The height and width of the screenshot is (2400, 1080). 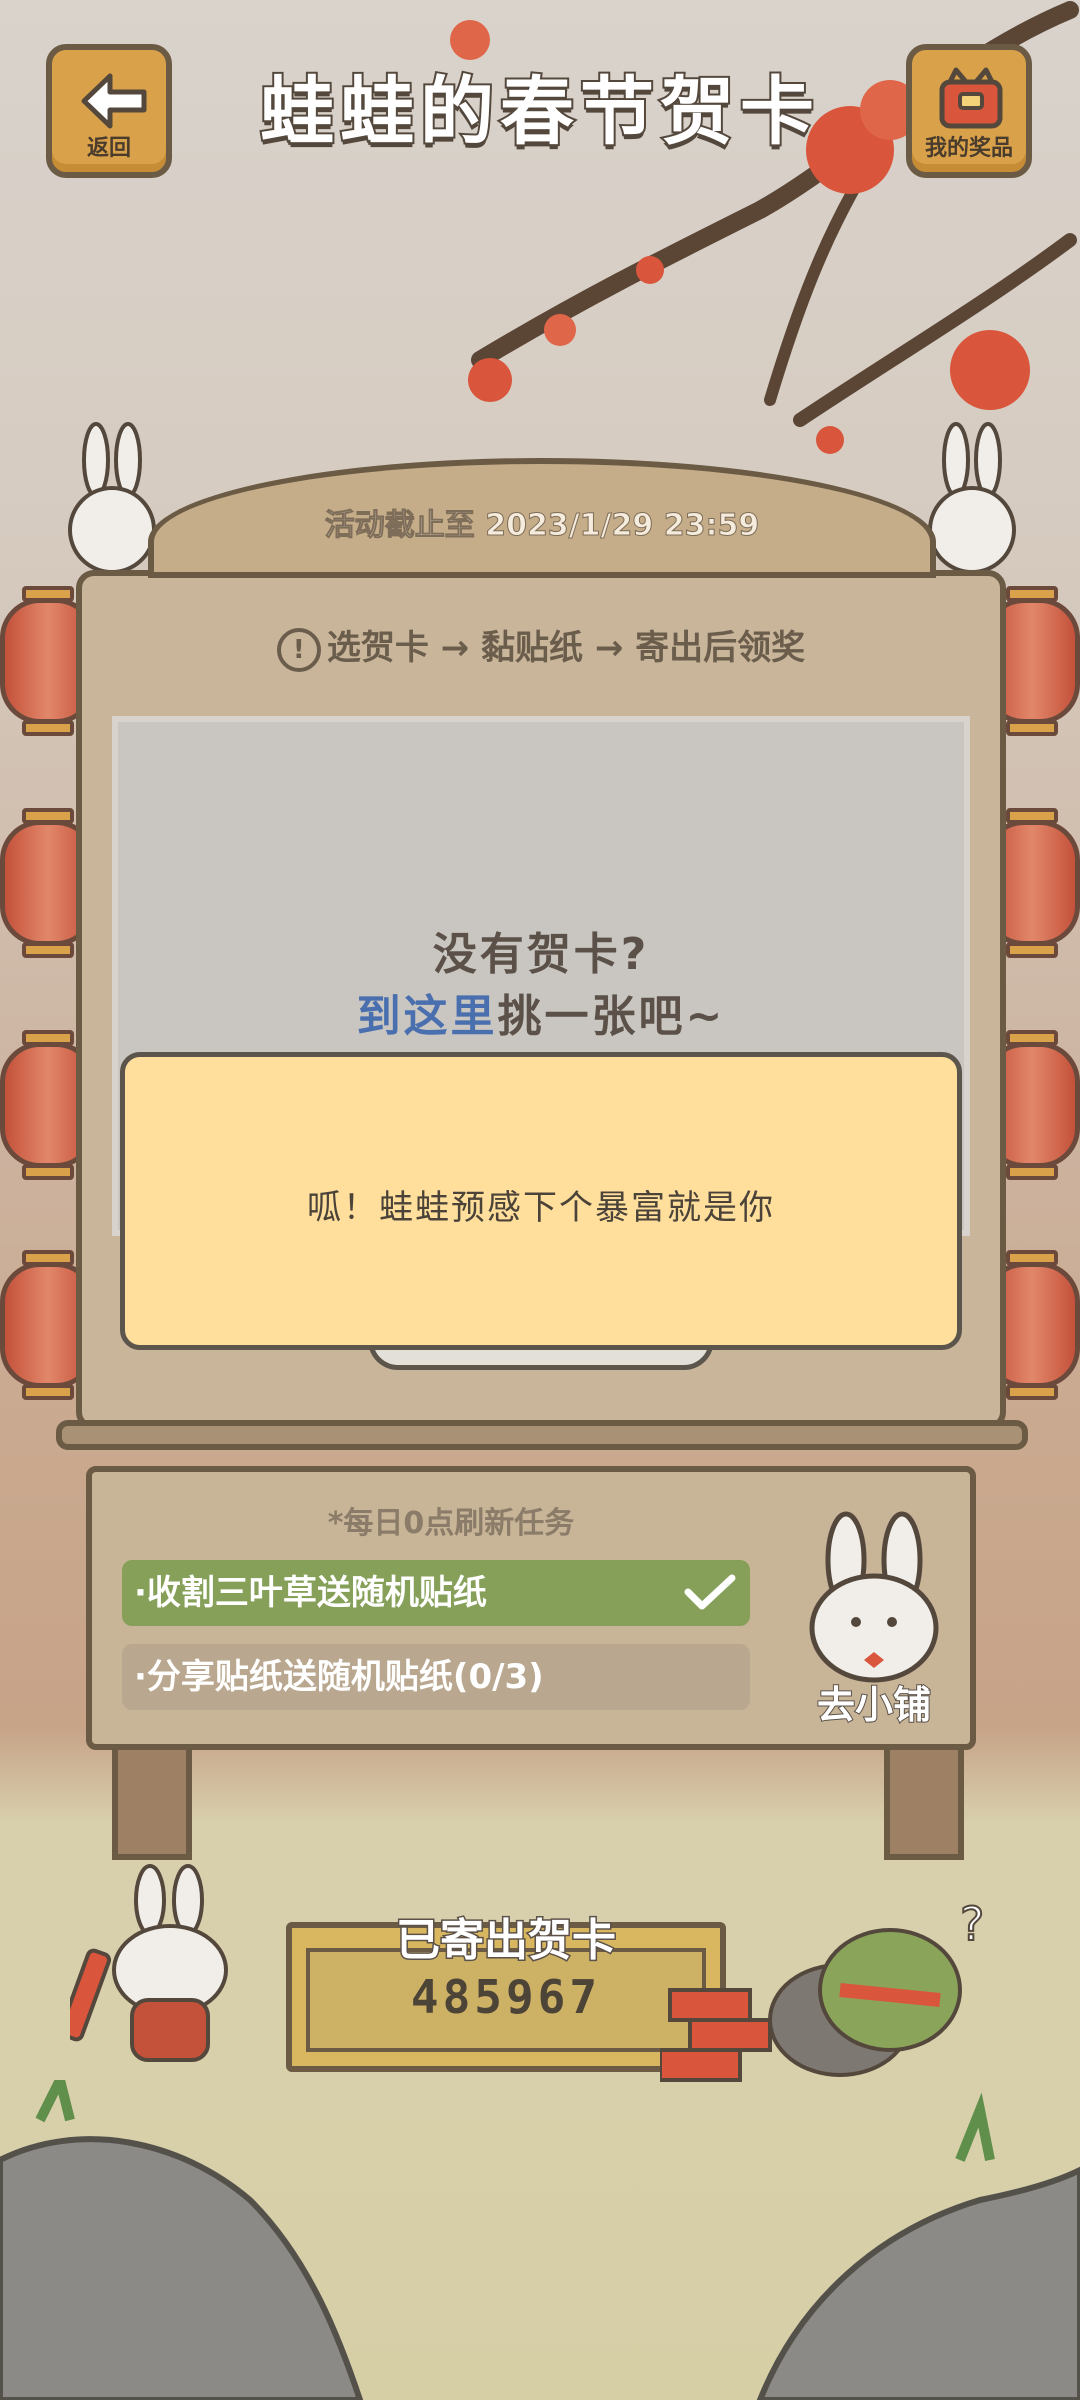 What do you see at coordinates (542, 1435) in the screenshot?
I see `board-ledge` at bounding box center [542, 1435].